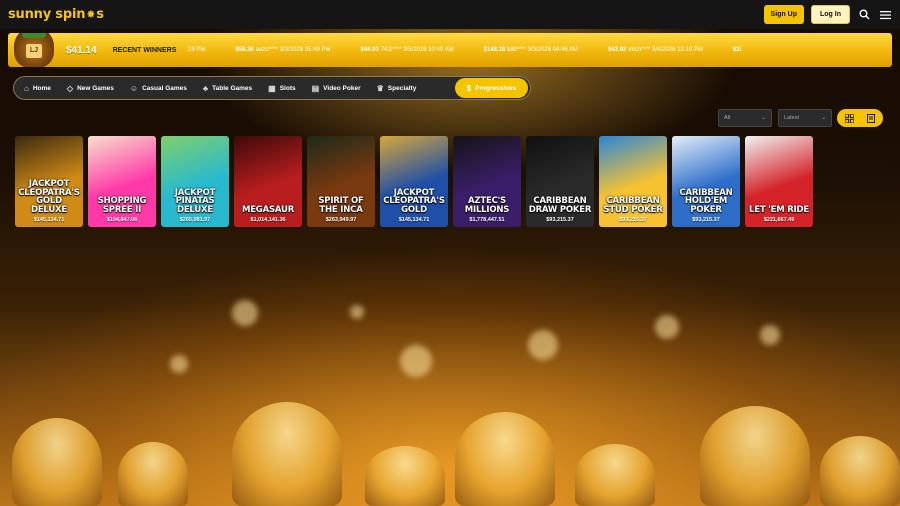  What do you see at coordinates (402, 88) in the screenshot?
I see `tab-label: Specialty` at bounding box center [402, 88].